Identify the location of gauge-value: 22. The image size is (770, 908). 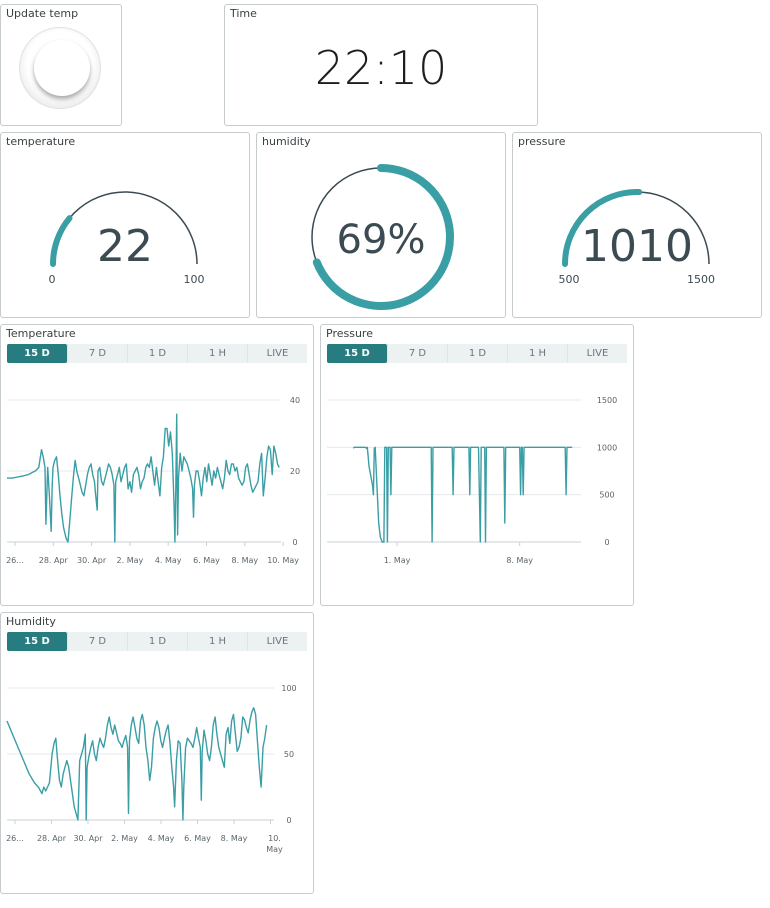
(125, 246).